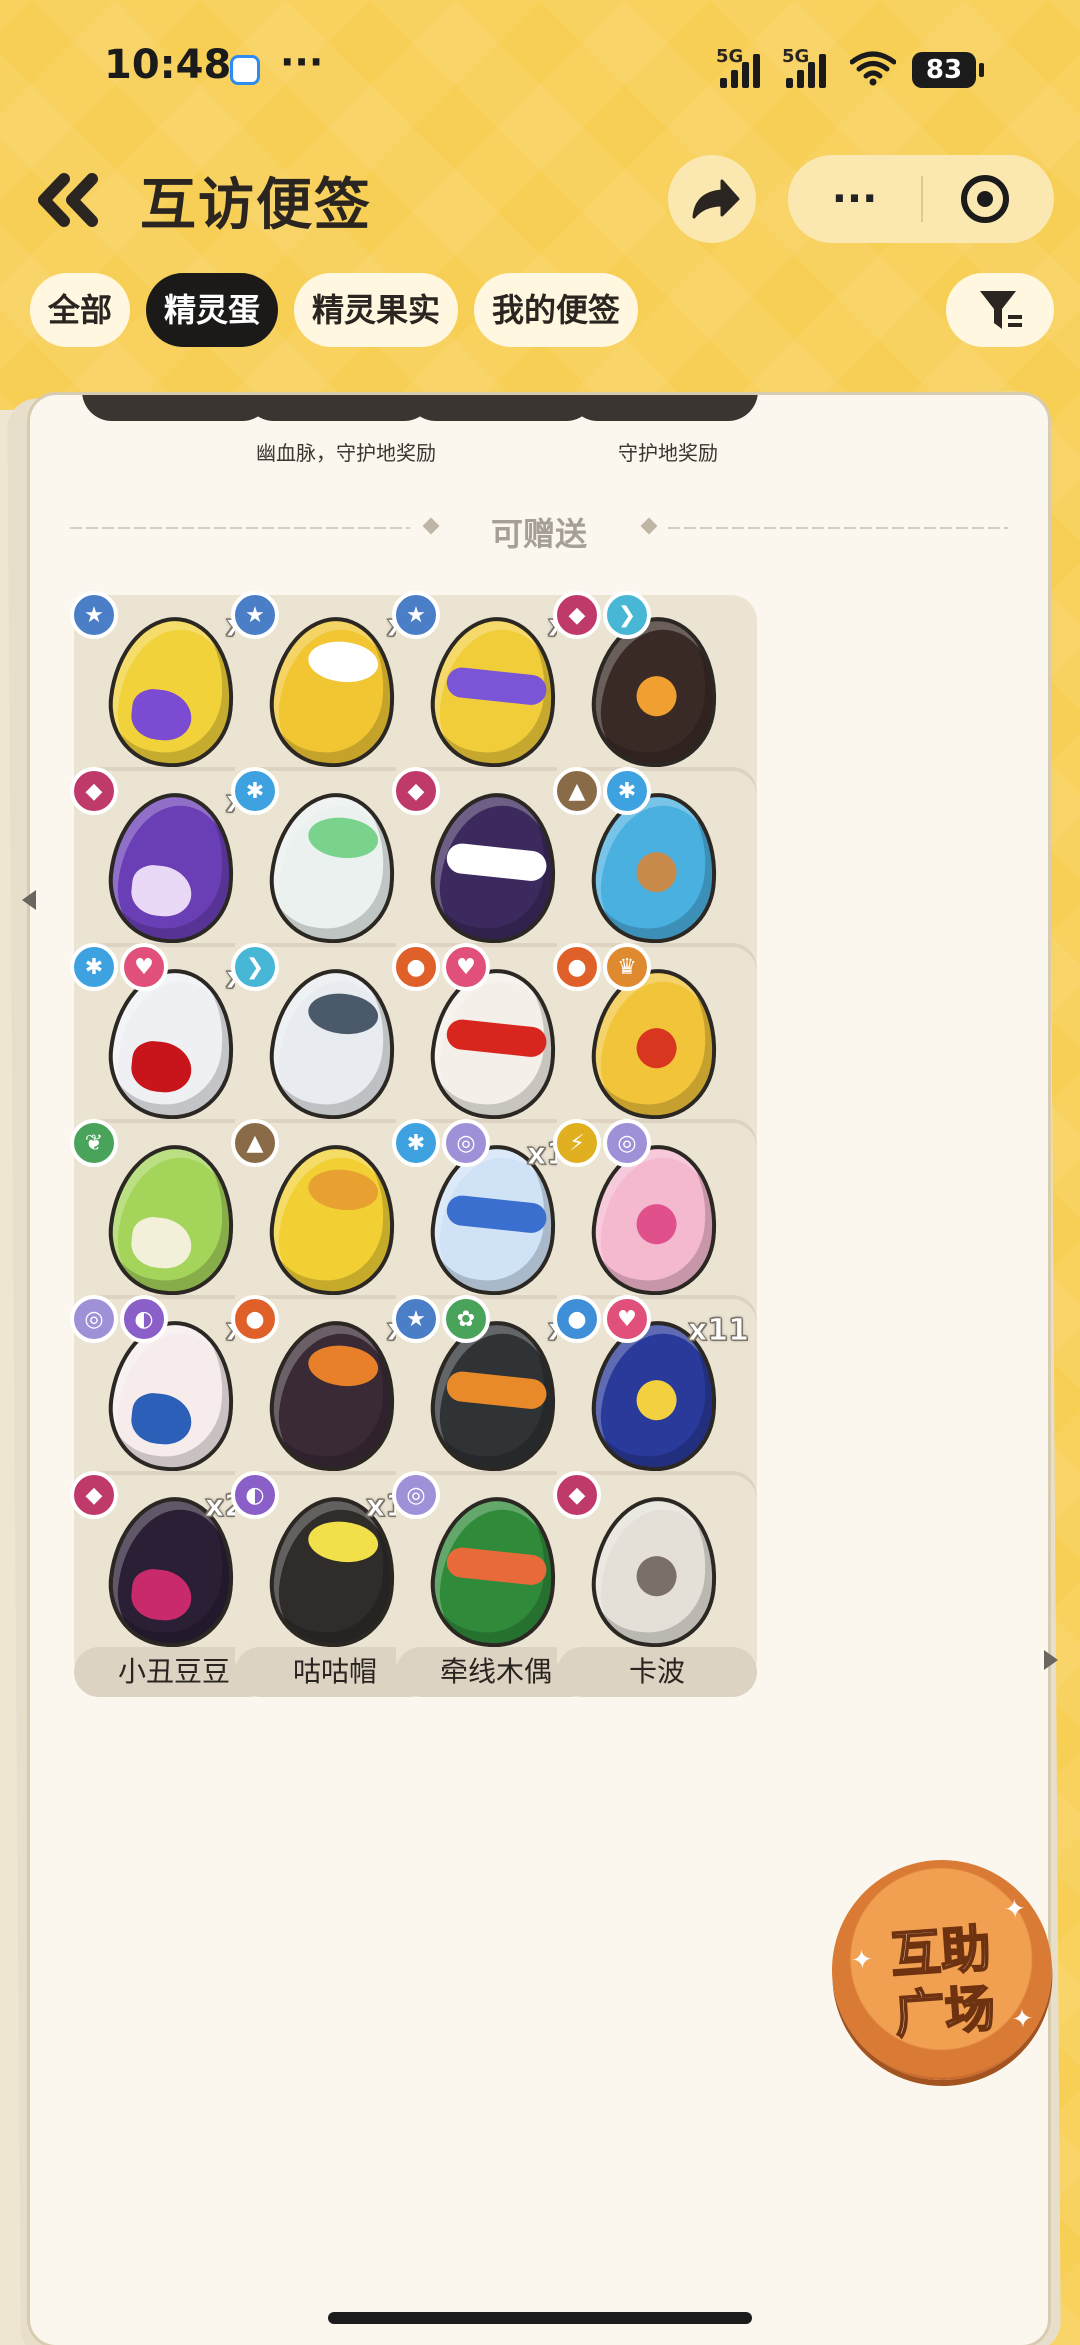 The width and height of the screenshot is (1080, 2345). I want to click on element-badges: ● ♛, so click(602, 967).